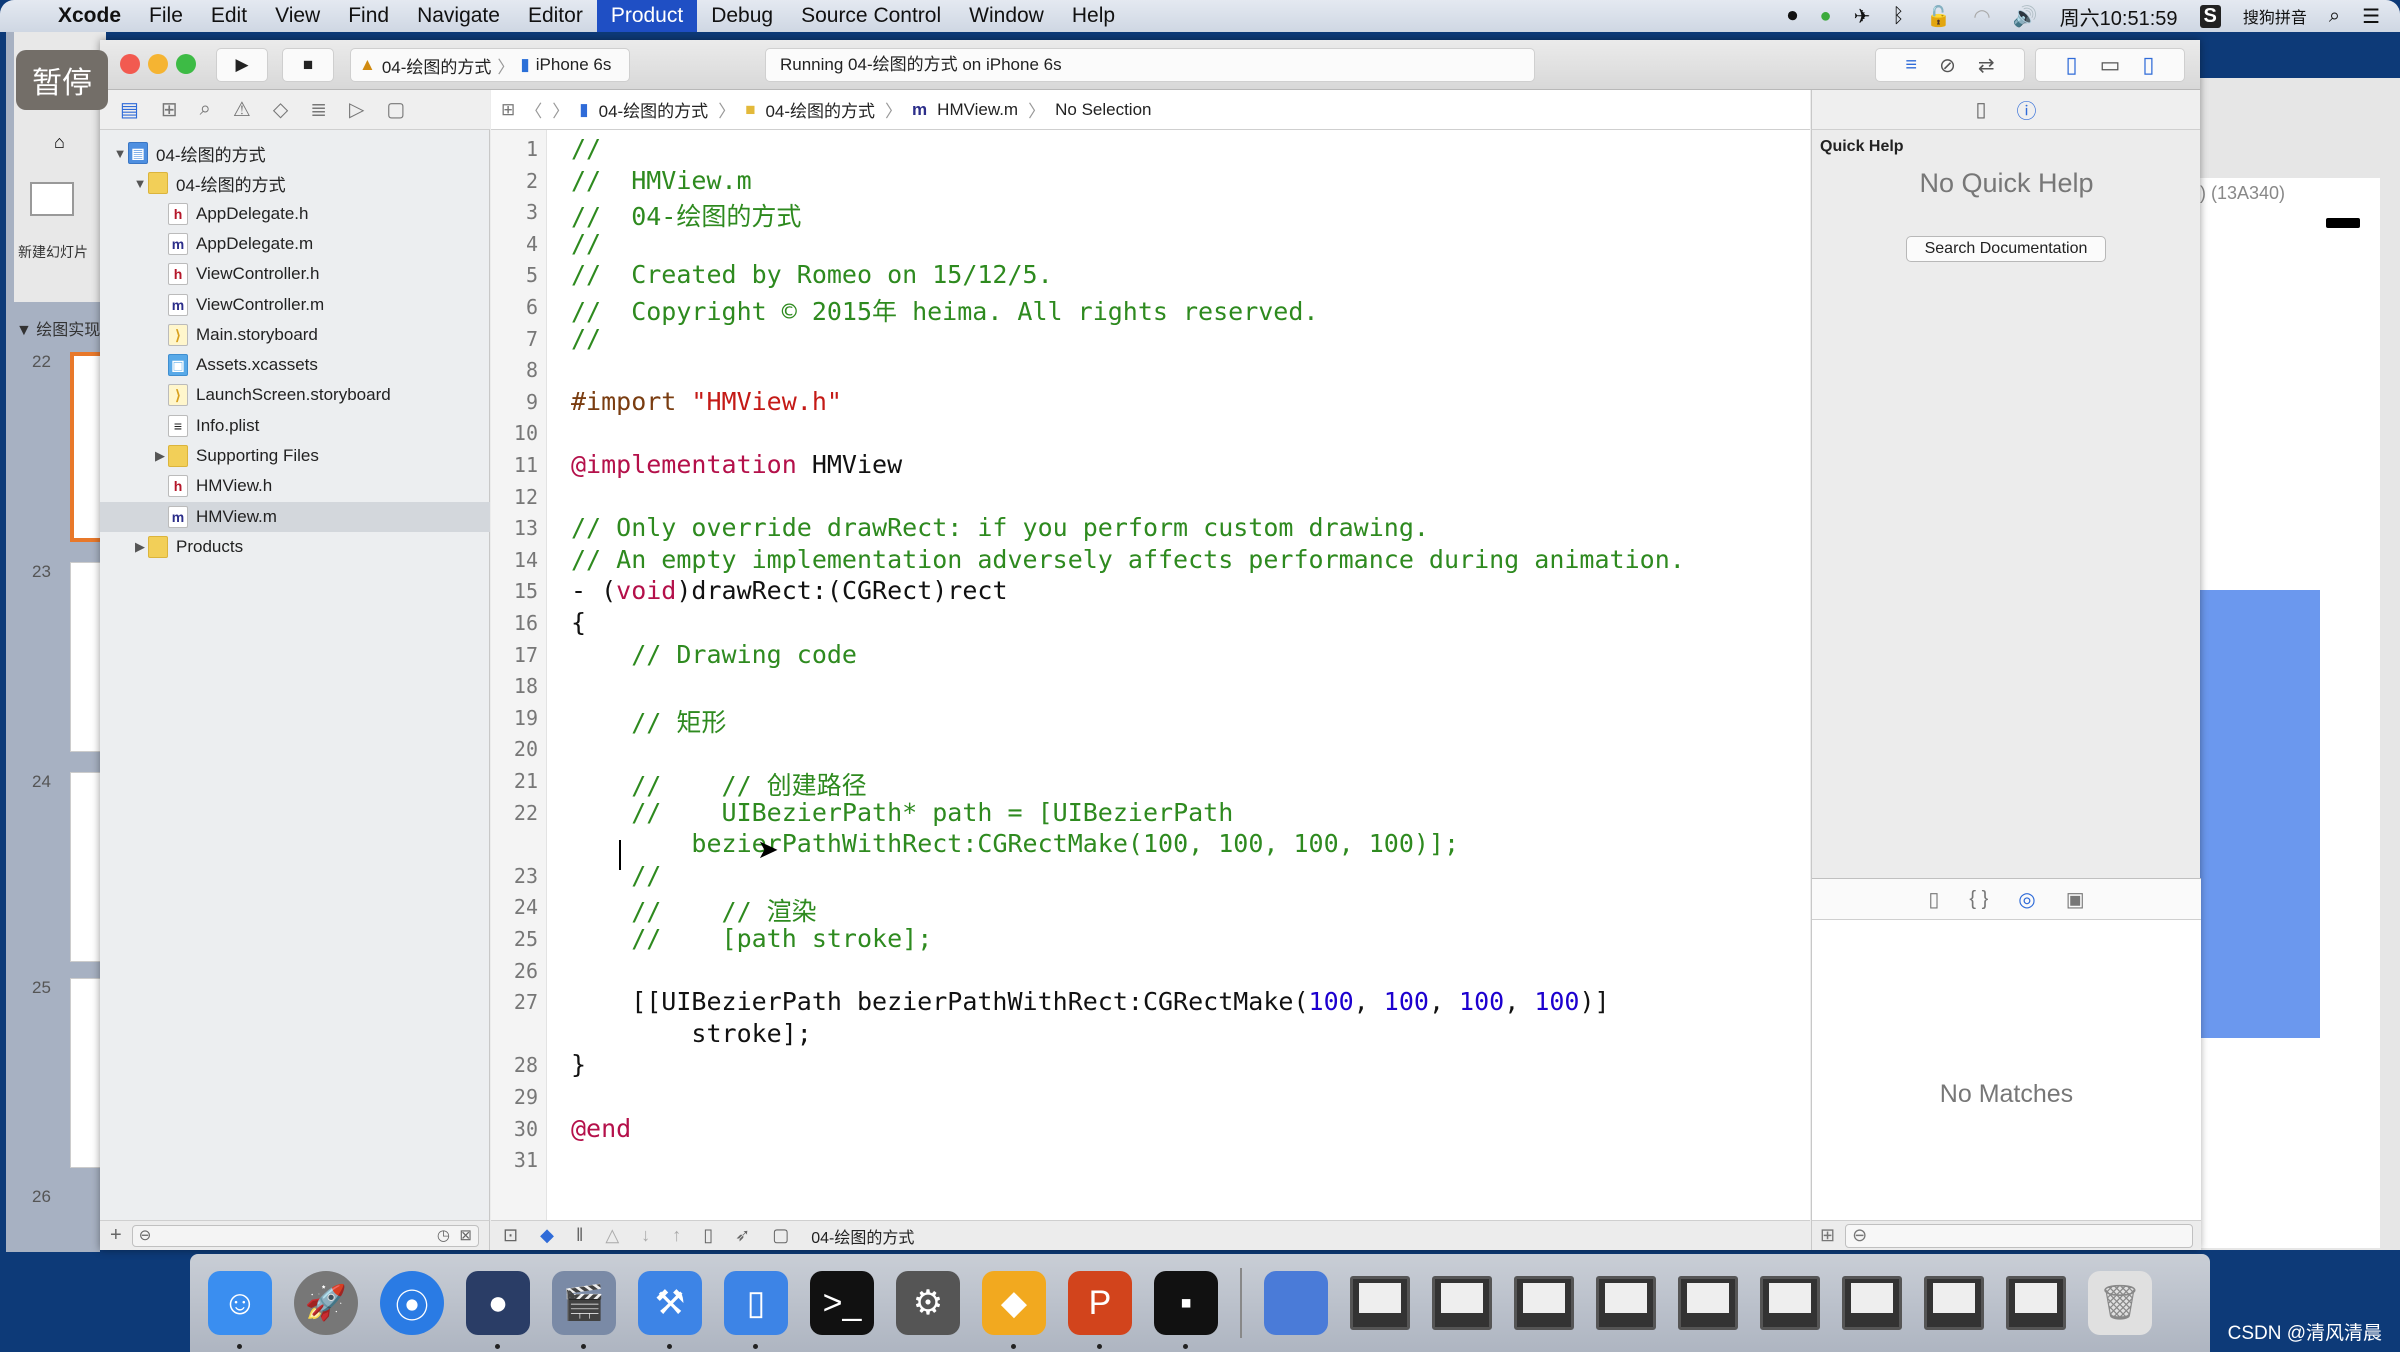 The image size is (2400, 1352). What do you see at coordinates (693, 910) in the screenshot?
I see `code-line: // // 渲染` at bounding box center [693, 910].